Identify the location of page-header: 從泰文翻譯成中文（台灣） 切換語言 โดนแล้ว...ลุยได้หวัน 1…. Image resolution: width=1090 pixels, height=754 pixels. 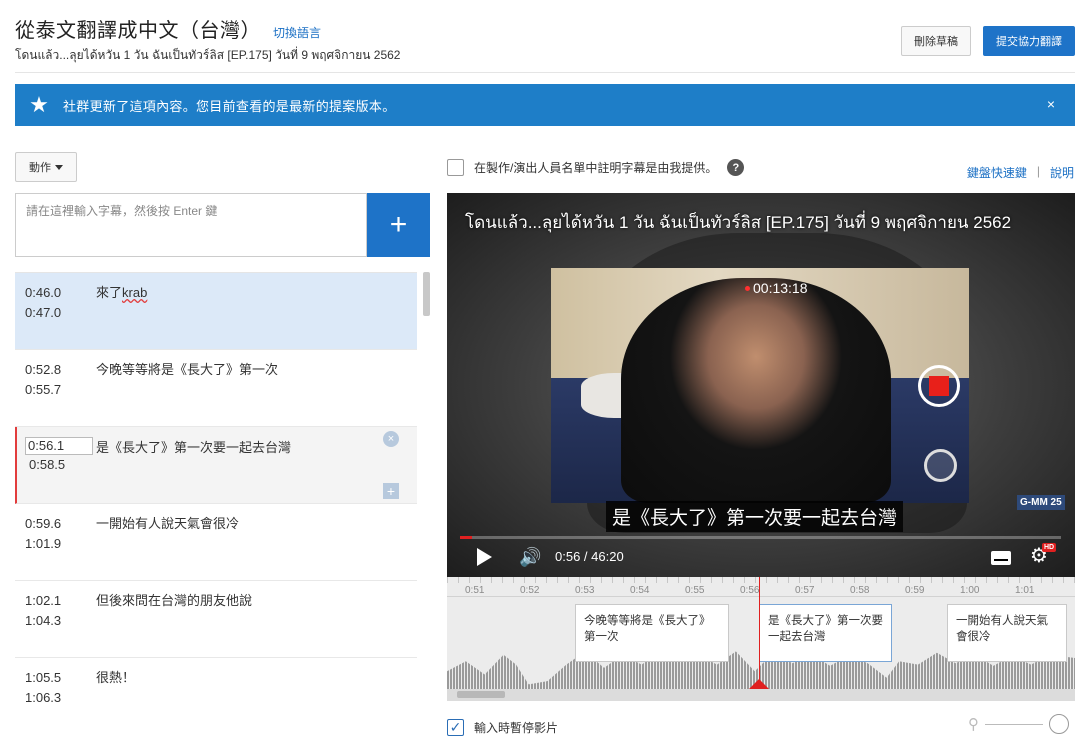
(545, 43).